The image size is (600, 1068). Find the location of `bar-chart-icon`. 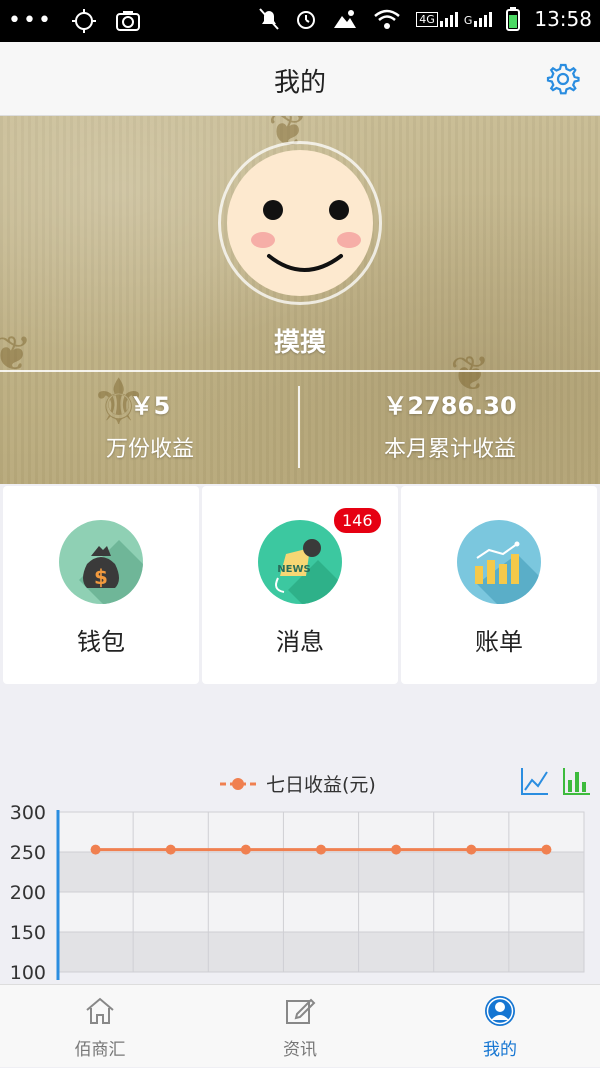

bar-chart-icon is located at coordinates (499, 562).